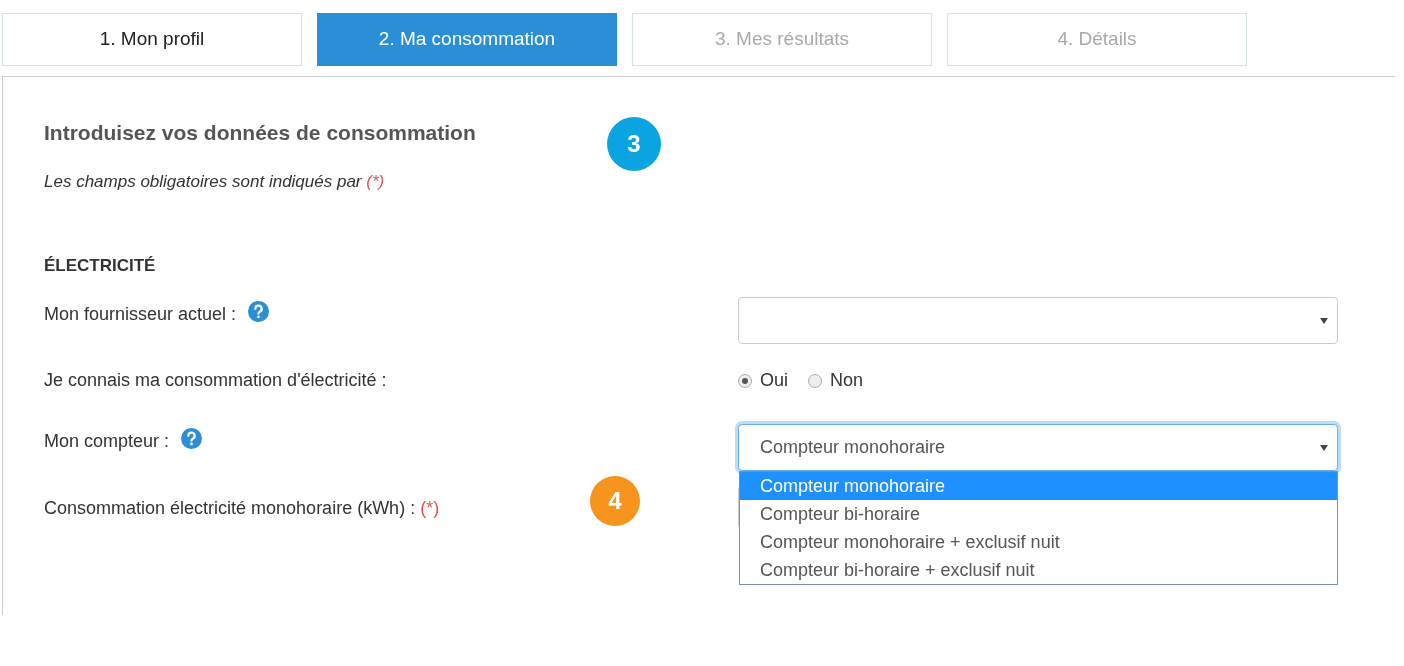 Image resolution: width=1404 pixels, height=666 pixels. I want to click on step-tab: 2. Ma consommation, so click(467, 39).